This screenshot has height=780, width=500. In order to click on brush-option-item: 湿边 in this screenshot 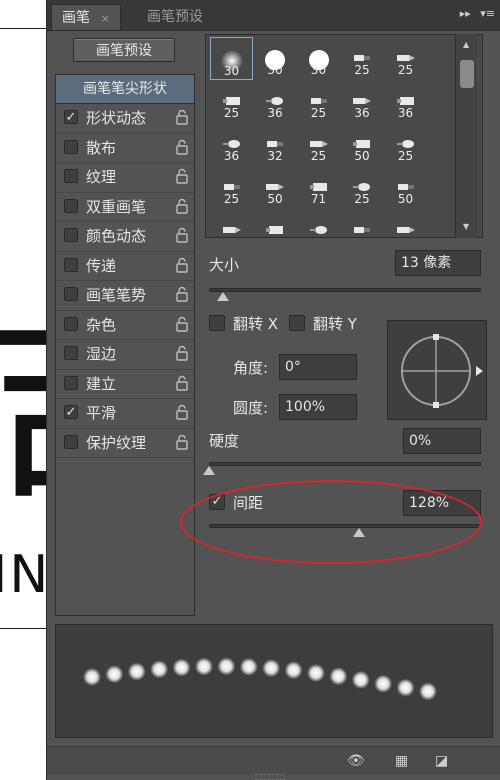, I will do `click(125, 355)`.